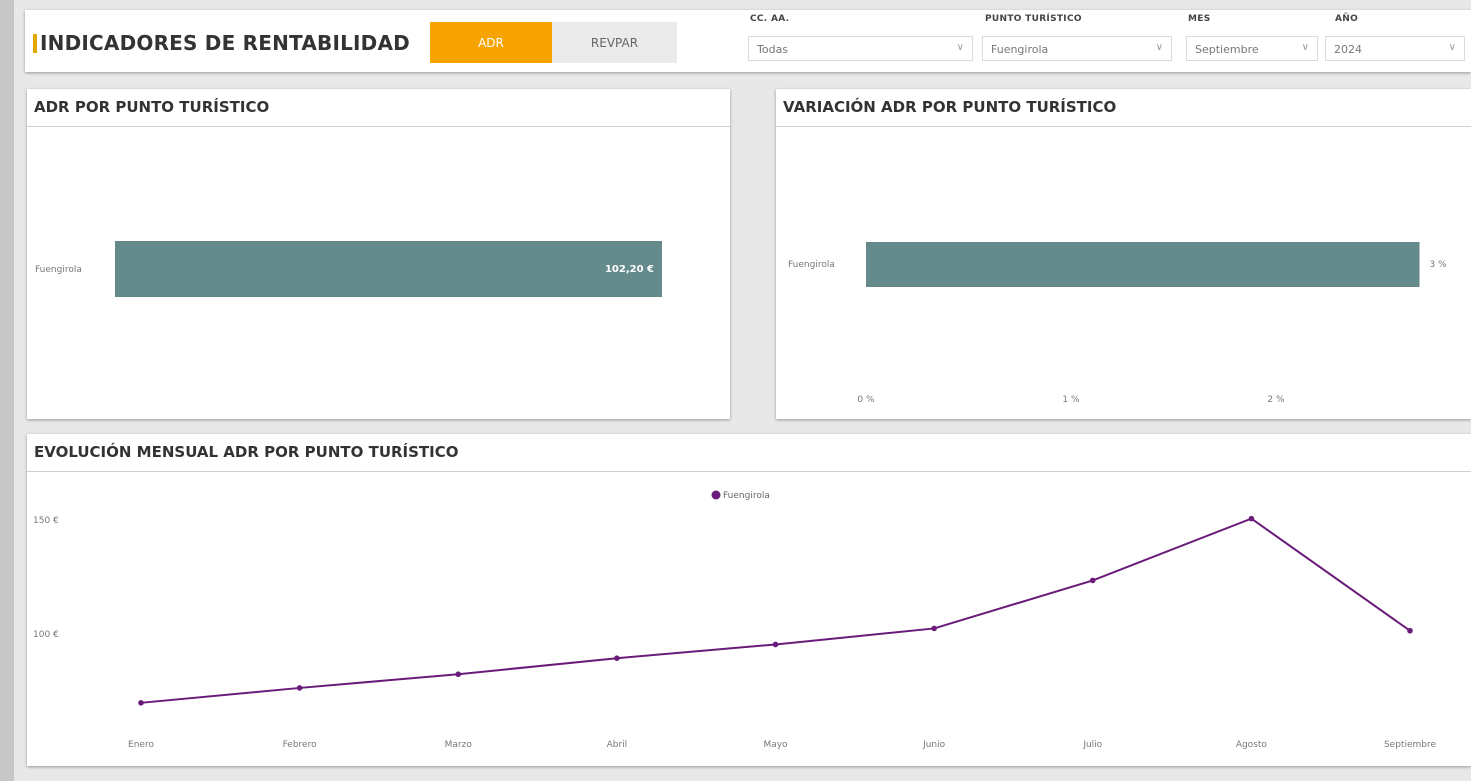 The width and height of the screenshot is (1471, 781). Describe the element at coordinates (1033, 19) in the screenshot. I see `filter-label-punto: PUNTO TURÍSTICO` at that location.